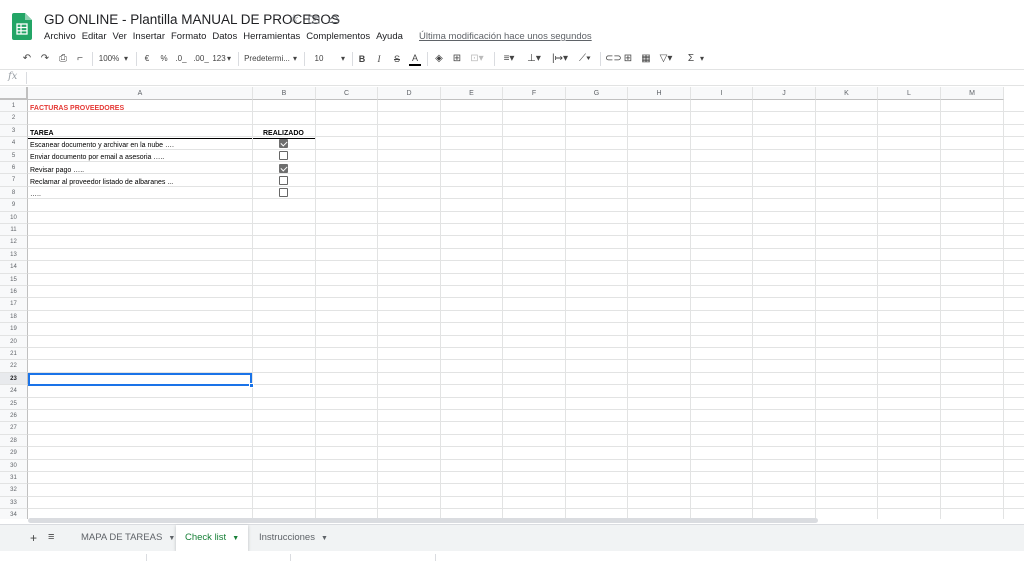 This screenshot has height=561, width=1024. Describe the element at coordinates (14, 317) in the screenshot. I see `row-header-18: 18` at that location.